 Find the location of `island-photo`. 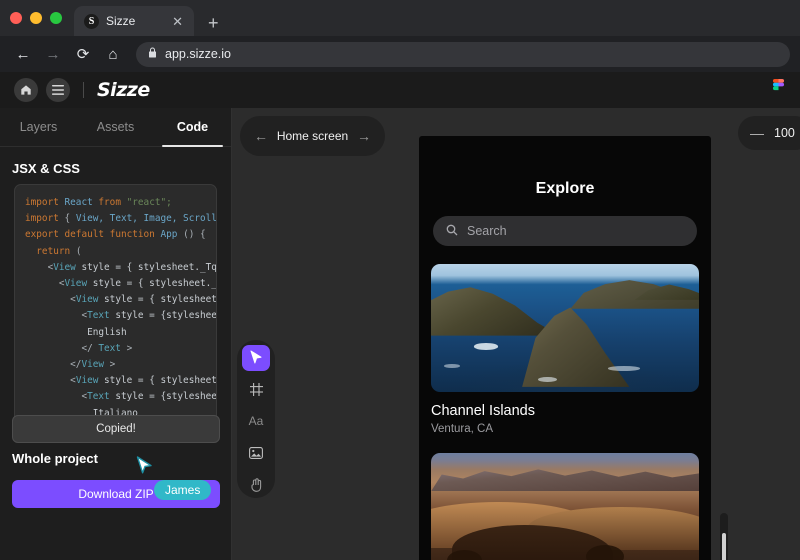

island-photo is located at coordinates (565, 328).